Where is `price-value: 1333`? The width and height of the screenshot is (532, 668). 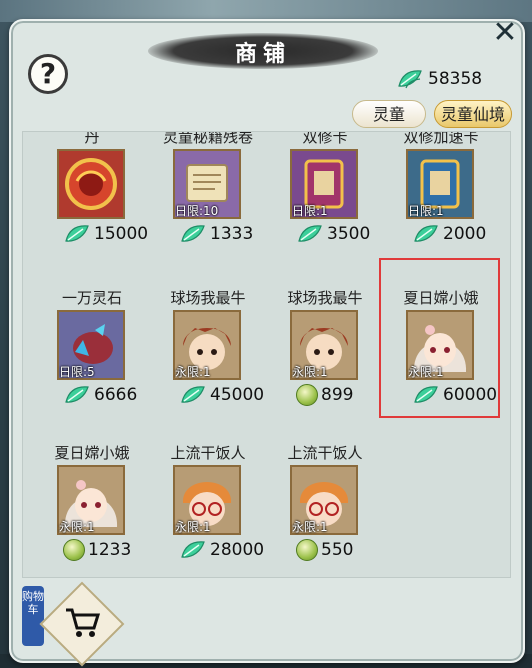 price-value: 1333 is located at coordinates (232, 234).